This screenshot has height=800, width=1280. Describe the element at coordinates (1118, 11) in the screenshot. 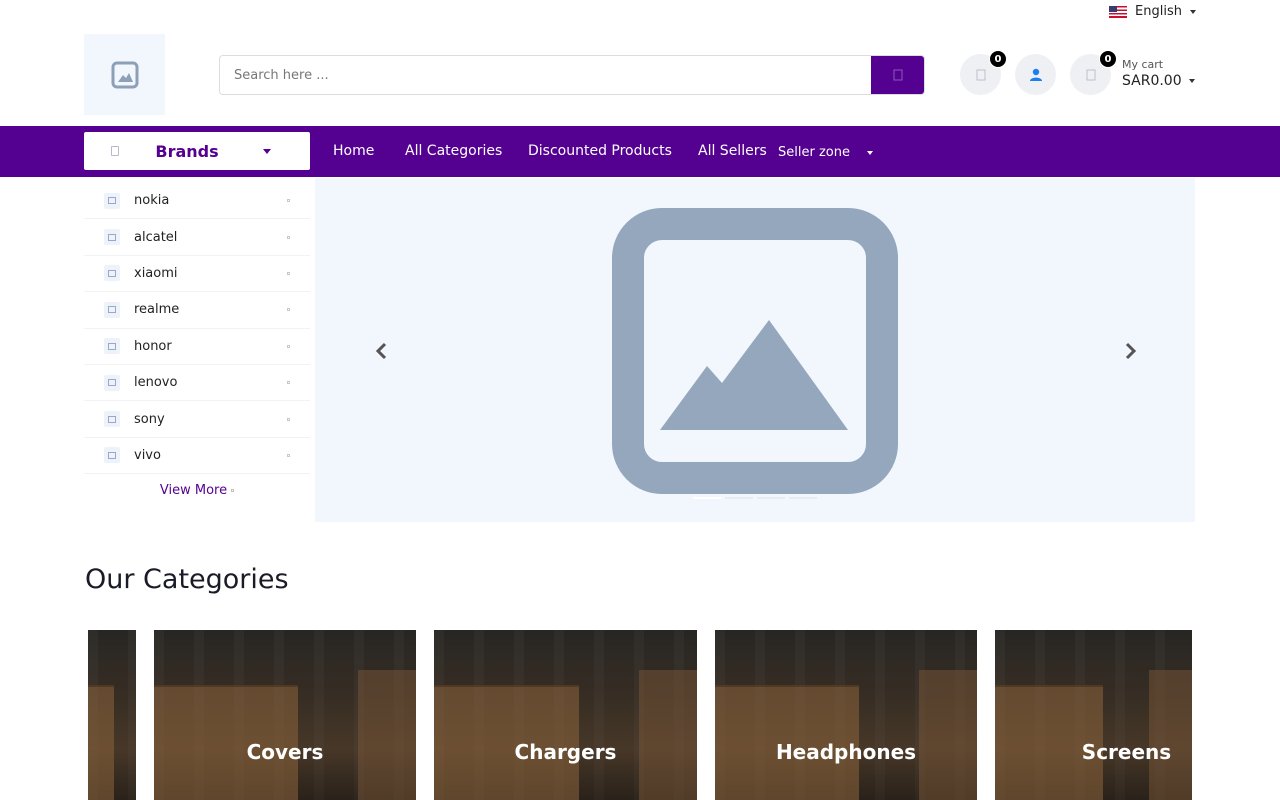

I see `us-flag-icon` at that location.